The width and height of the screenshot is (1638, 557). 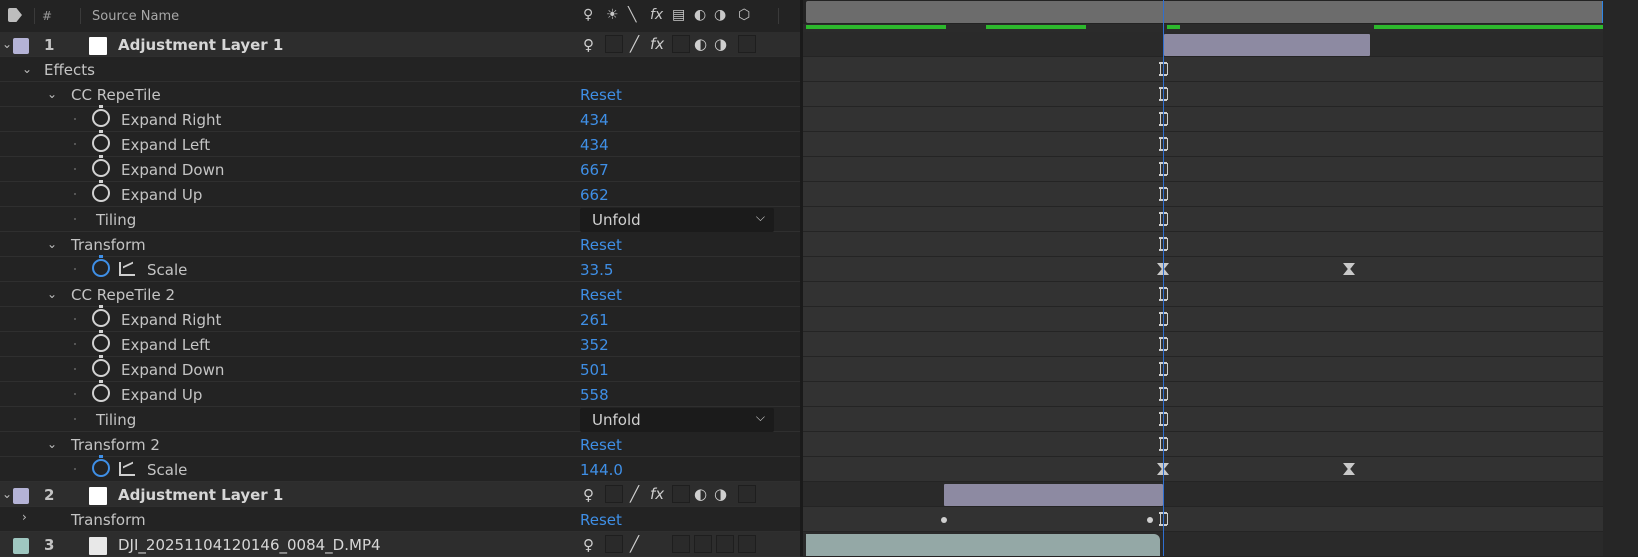 I want to click on keyframe-dot, so click(x=944, y=520).